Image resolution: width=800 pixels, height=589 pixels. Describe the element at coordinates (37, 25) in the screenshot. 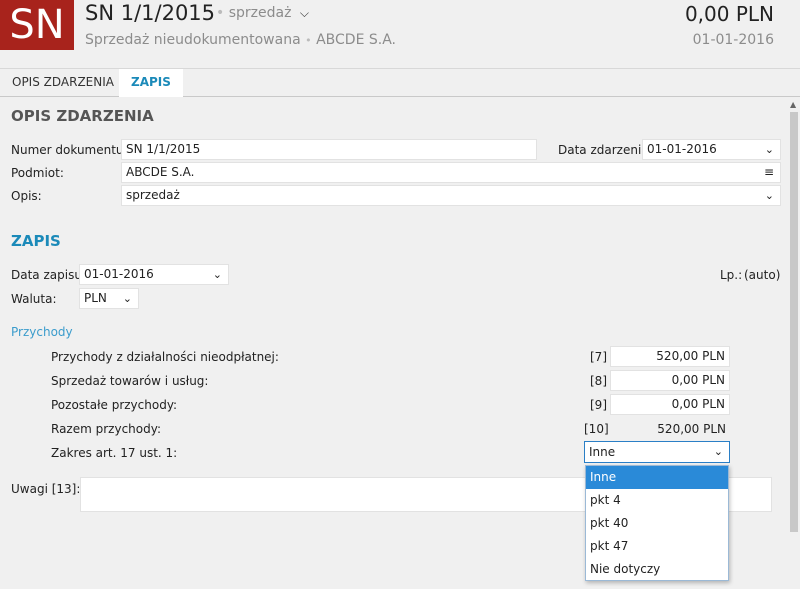

I see `document-type-badge: SN` at that location.